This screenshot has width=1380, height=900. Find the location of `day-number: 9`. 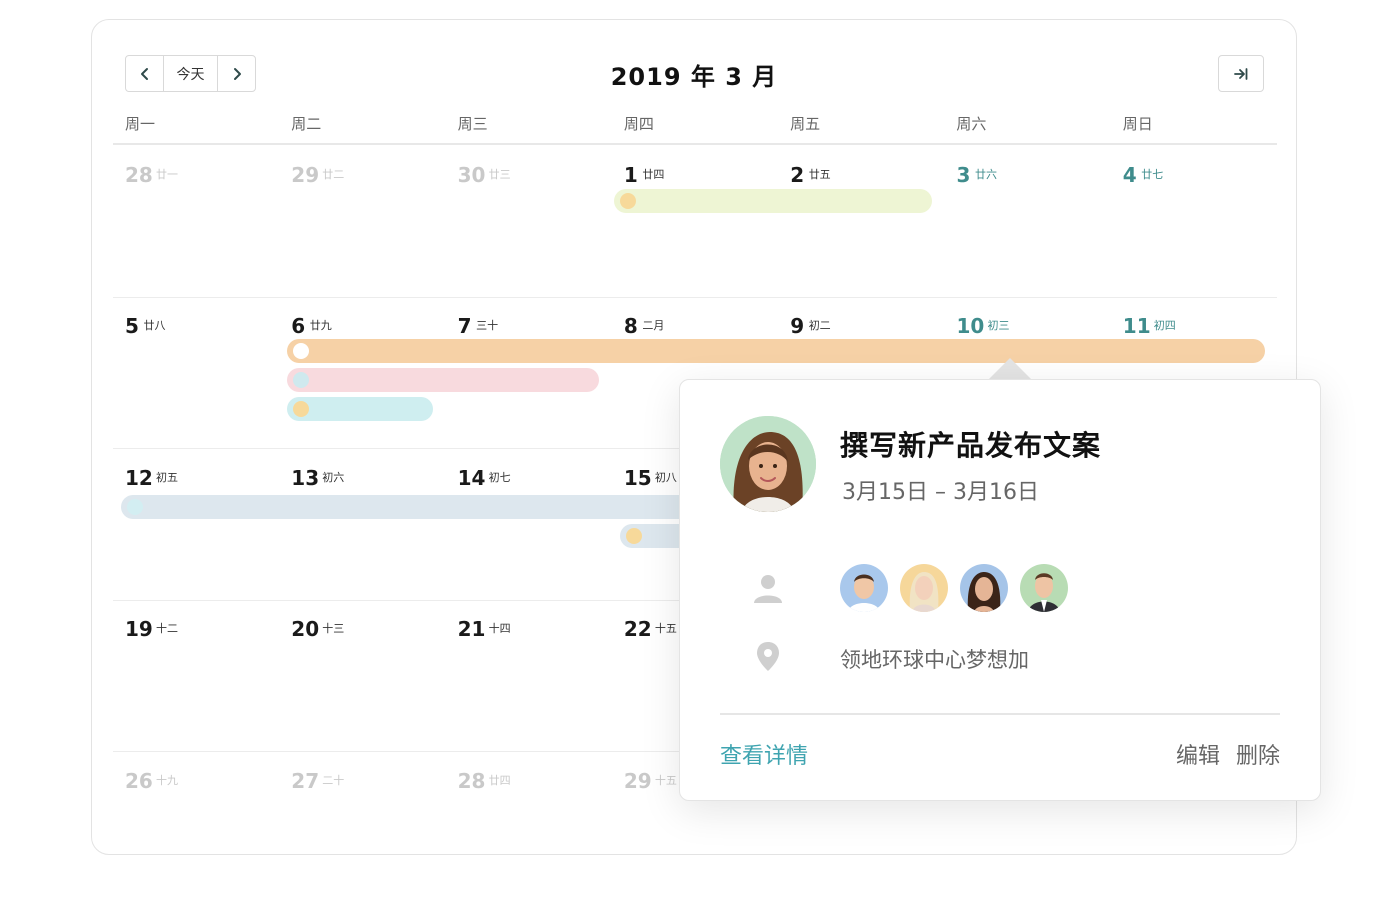

day-number: 9 is located at coordinates (797, 326).